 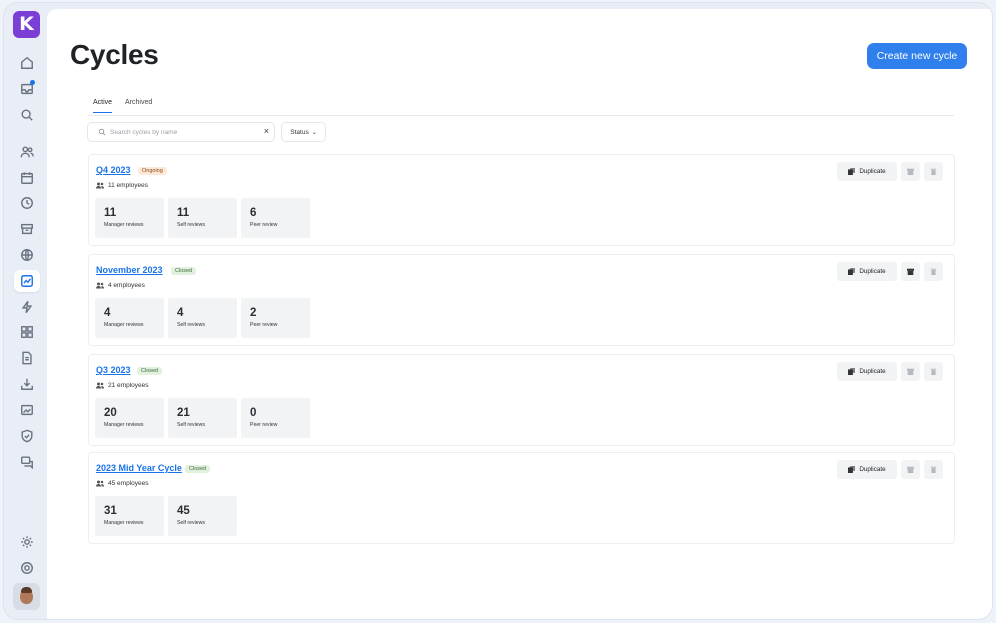 I want to click on search-input, so click(x=185, y=132).